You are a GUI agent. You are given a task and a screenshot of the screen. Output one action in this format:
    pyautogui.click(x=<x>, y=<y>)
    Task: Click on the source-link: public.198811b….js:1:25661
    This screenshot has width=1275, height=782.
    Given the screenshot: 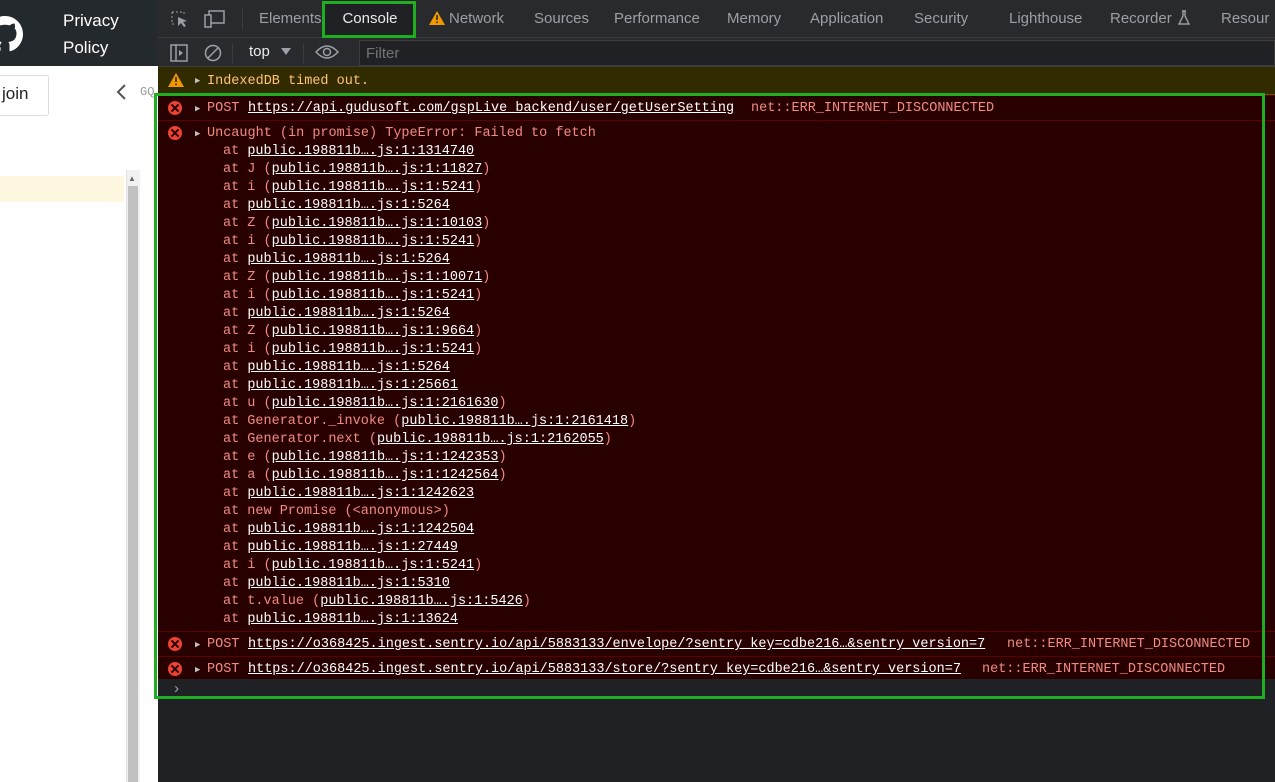 What is the action you would take?
    pyautogui.click(x=352, y=385)
    